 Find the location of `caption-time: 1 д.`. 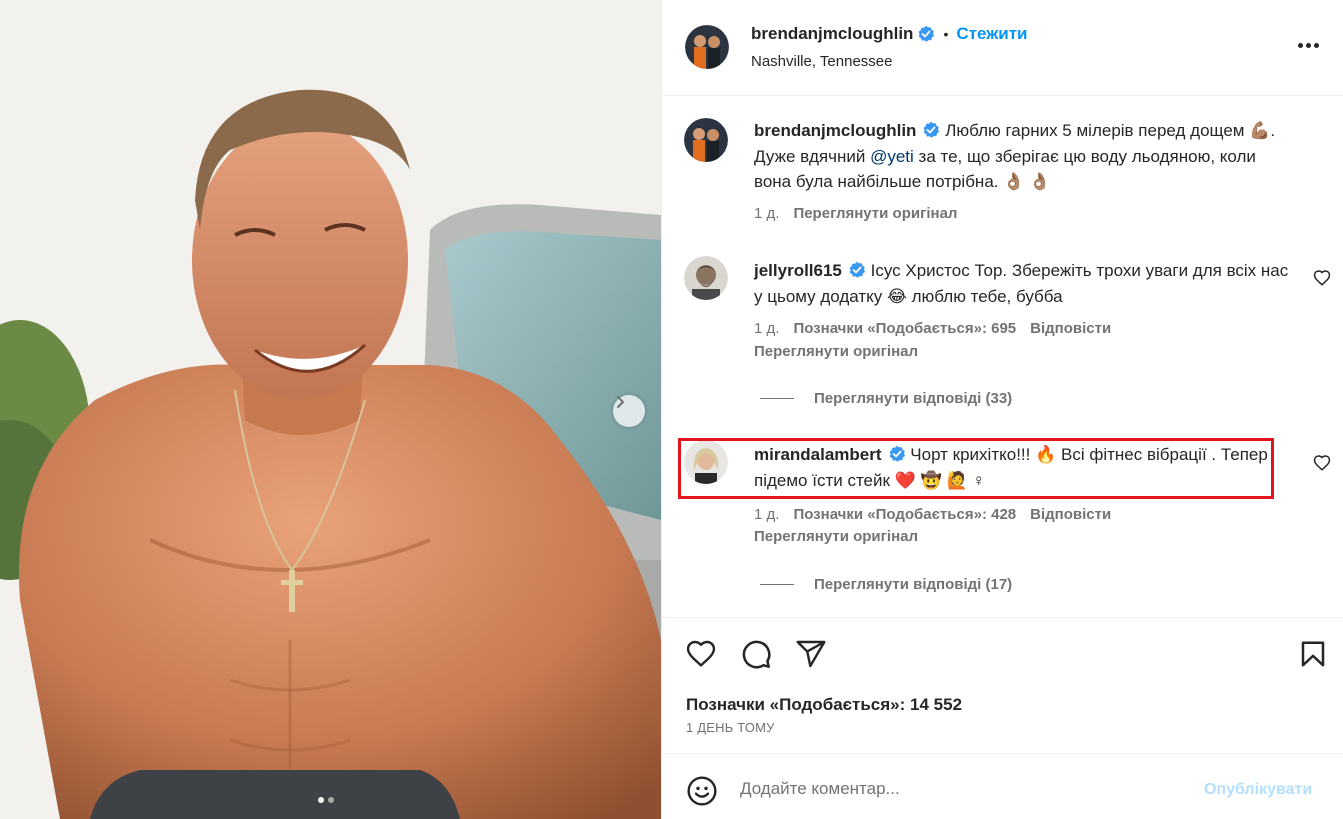

caption-time: 1 д. is located at coordinates (766, 213).